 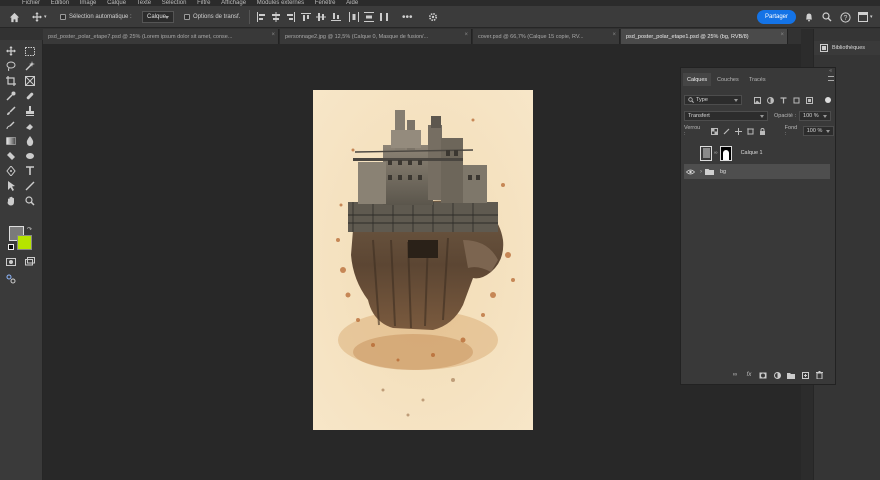 I want to click on search-button, so click(x=827, y=17).